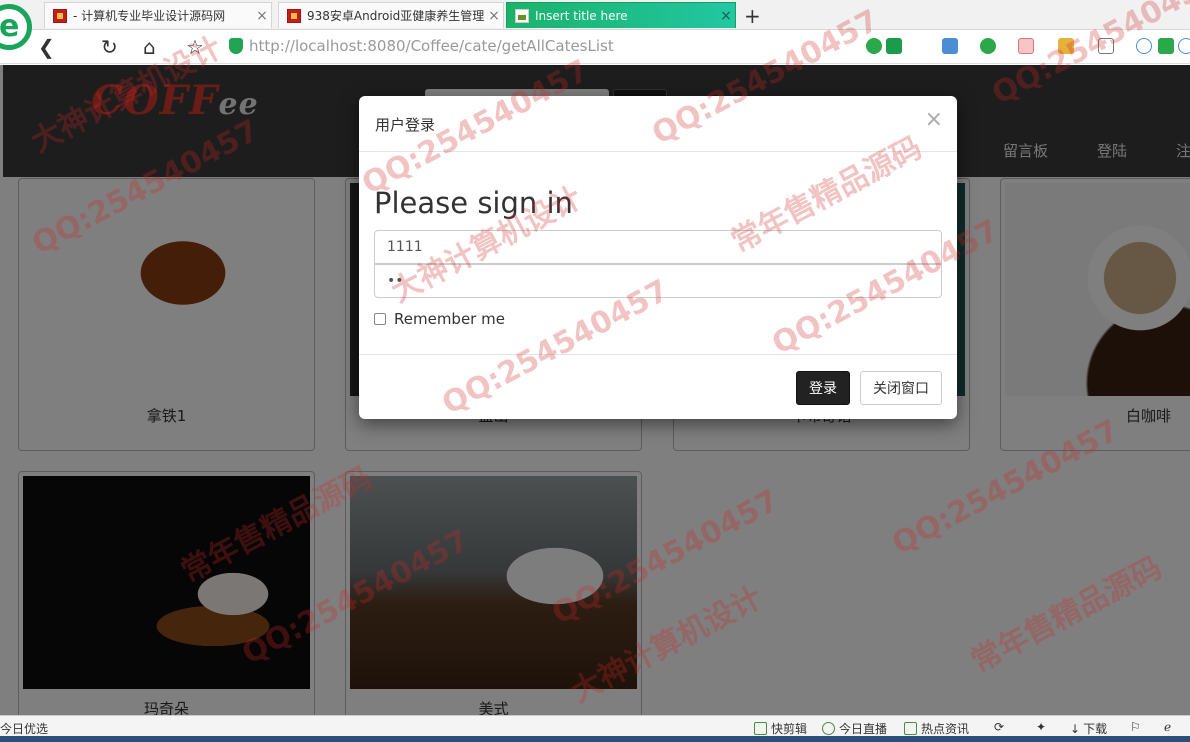 This screenshot has height=742, width=1190. Describe the element at coordinates (195, 47) in the screenshot. I see `favorite-star-icon: ☆` at that location.